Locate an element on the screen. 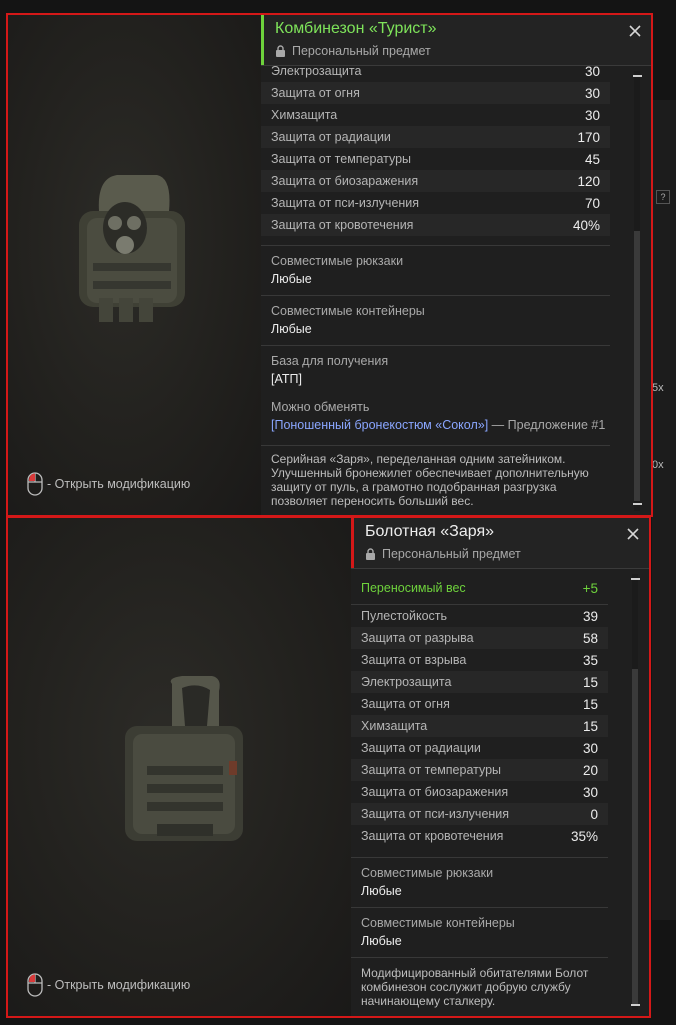 The height and width of the screenshot is (1025, 676). stat-label: Защита от разрыва is located at coordinates (417, 638).